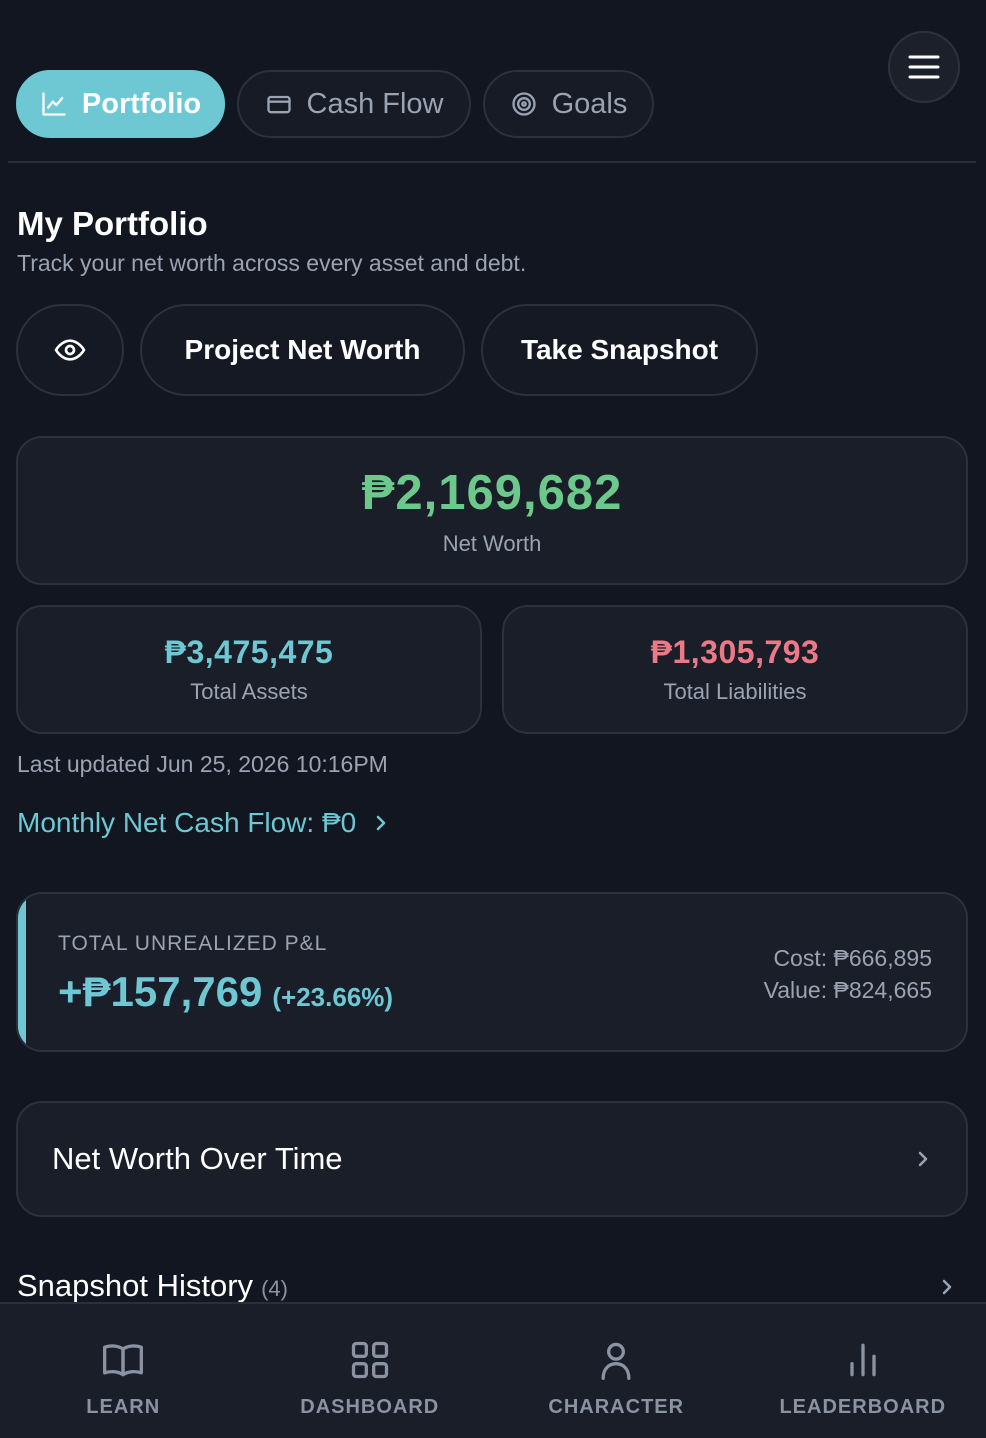 The image size is (986, 1438). I want to click on project-net-worth-label: Project Net Worth, so click(302, 349).